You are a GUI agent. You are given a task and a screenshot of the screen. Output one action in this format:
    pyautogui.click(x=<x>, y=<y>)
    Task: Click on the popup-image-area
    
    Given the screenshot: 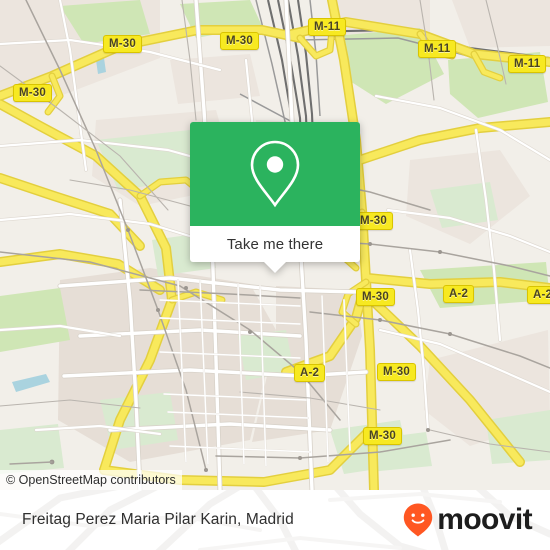 What is the action you would take?
    pyautogui.click(x=275, y=174)
    